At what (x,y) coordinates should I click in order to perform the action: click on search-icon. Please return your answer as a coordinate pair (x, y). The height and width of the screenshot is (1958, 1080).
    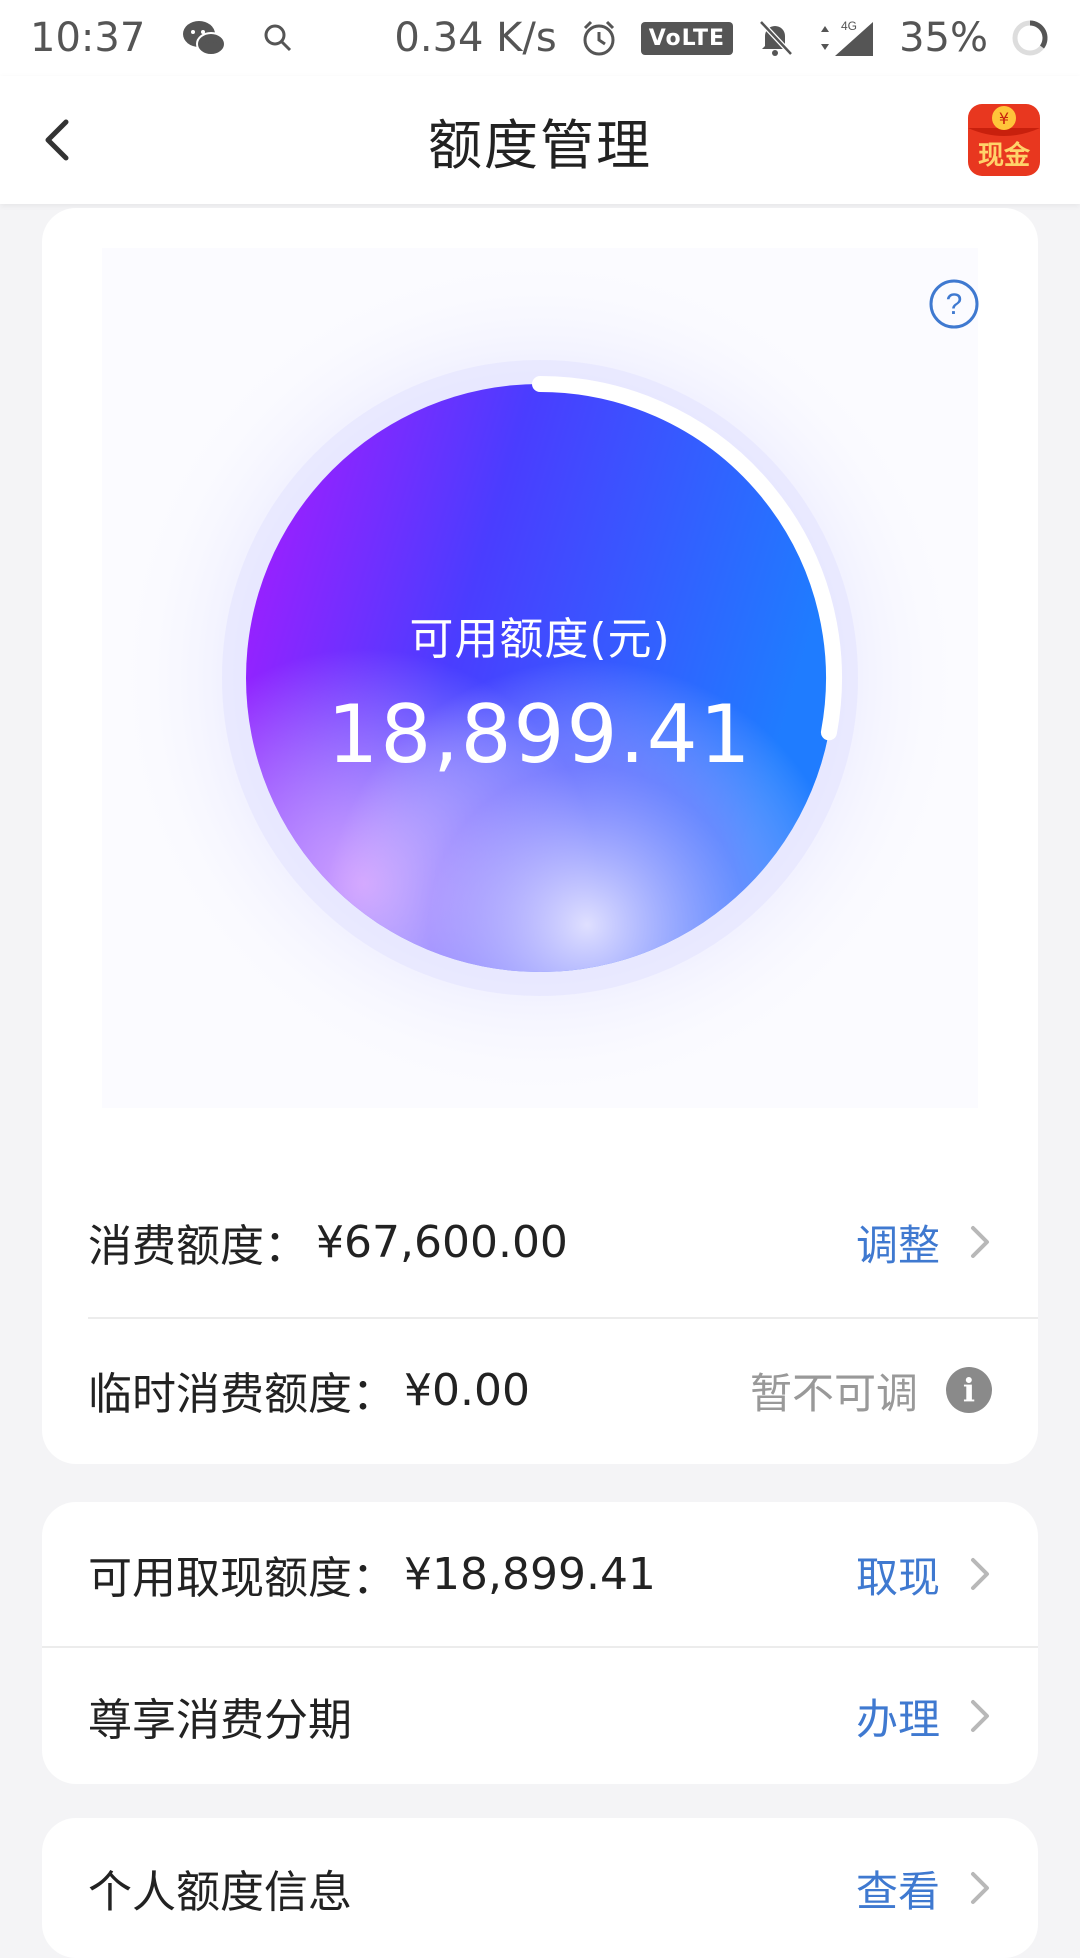
    Looking at the image, I should click on (278, 38).